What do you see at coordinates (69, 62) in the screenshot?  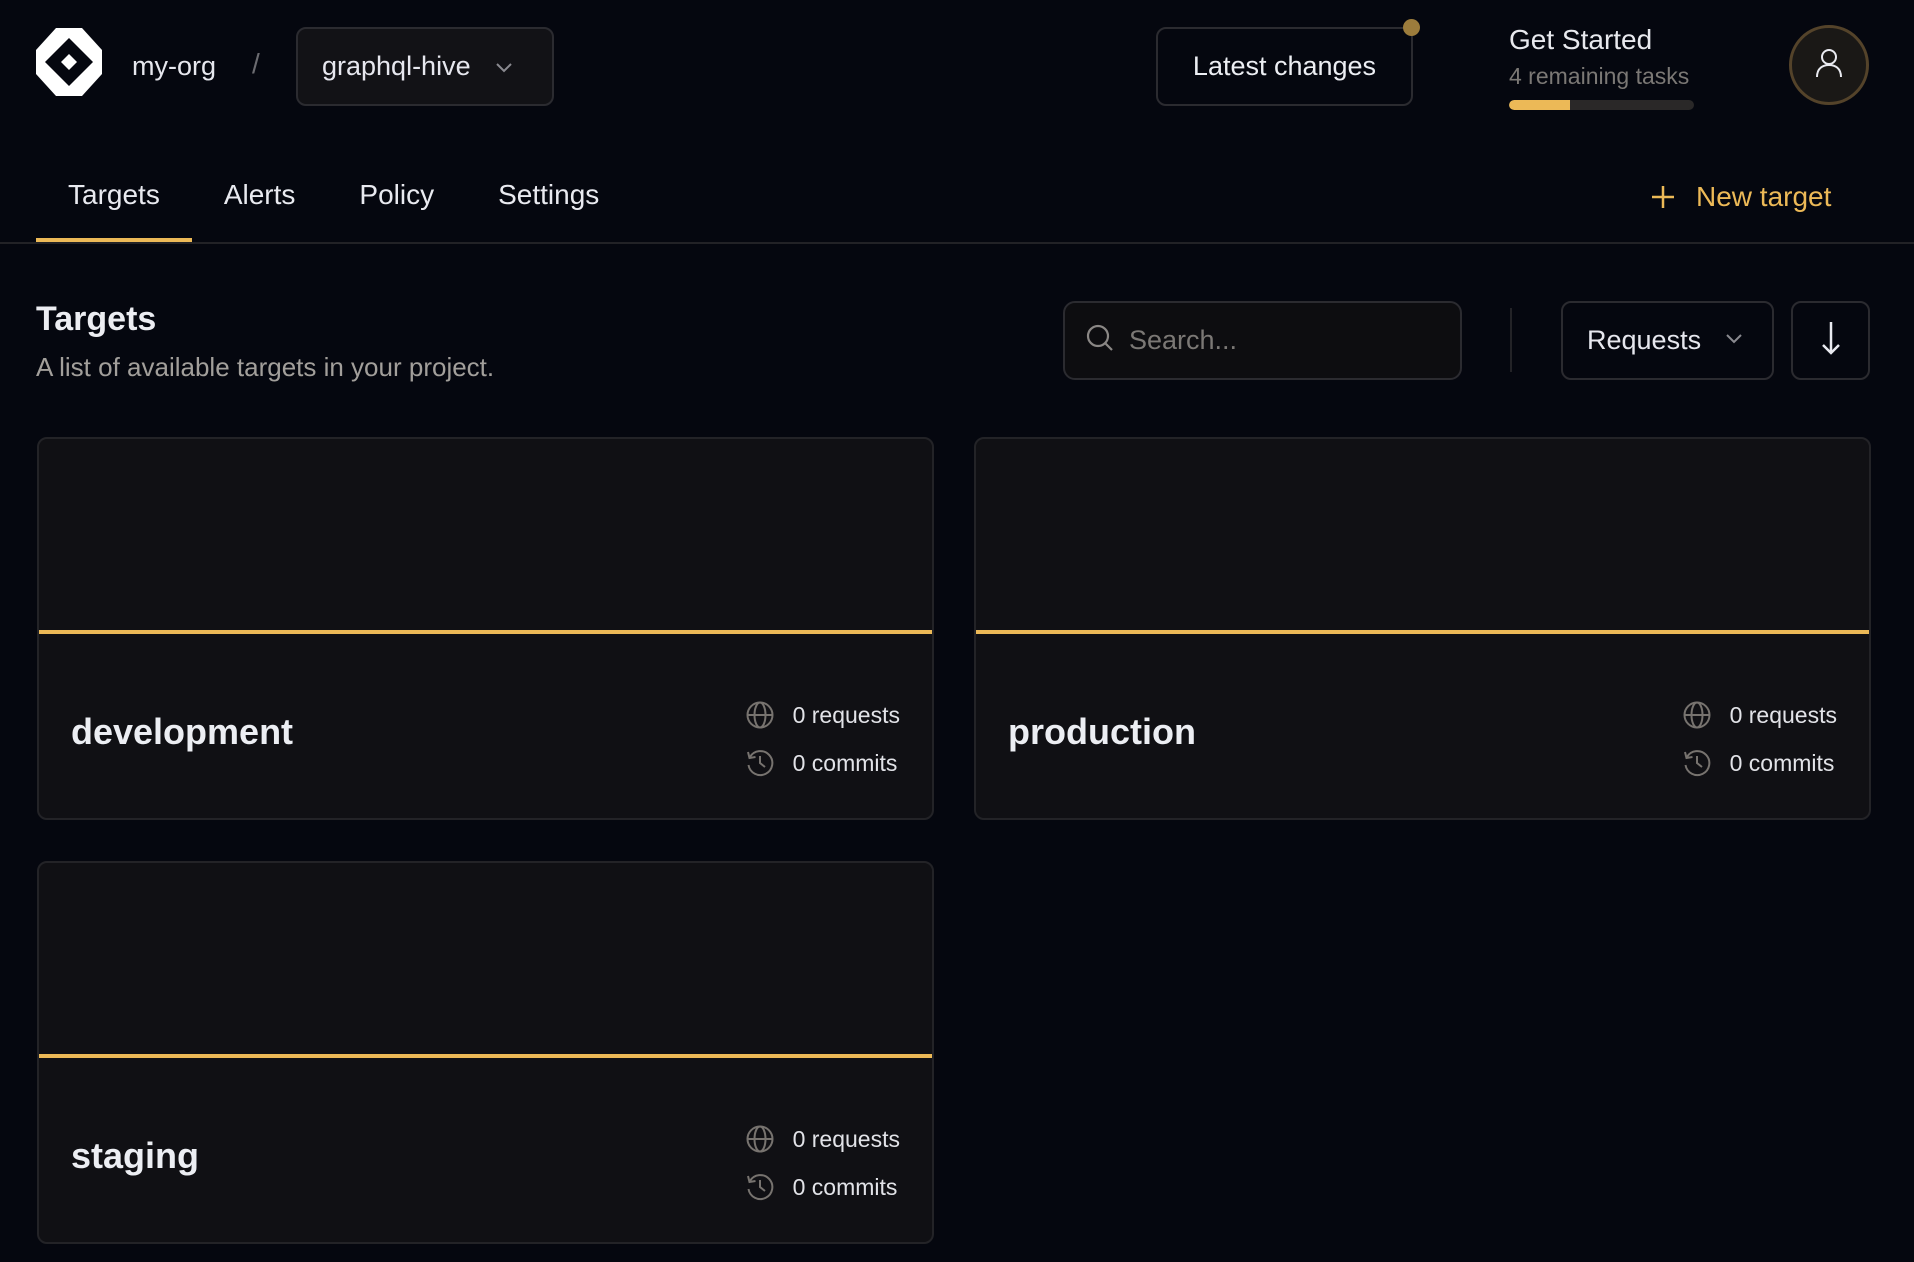 I see `hive-logo-icon` at bounding box center [69, 62].